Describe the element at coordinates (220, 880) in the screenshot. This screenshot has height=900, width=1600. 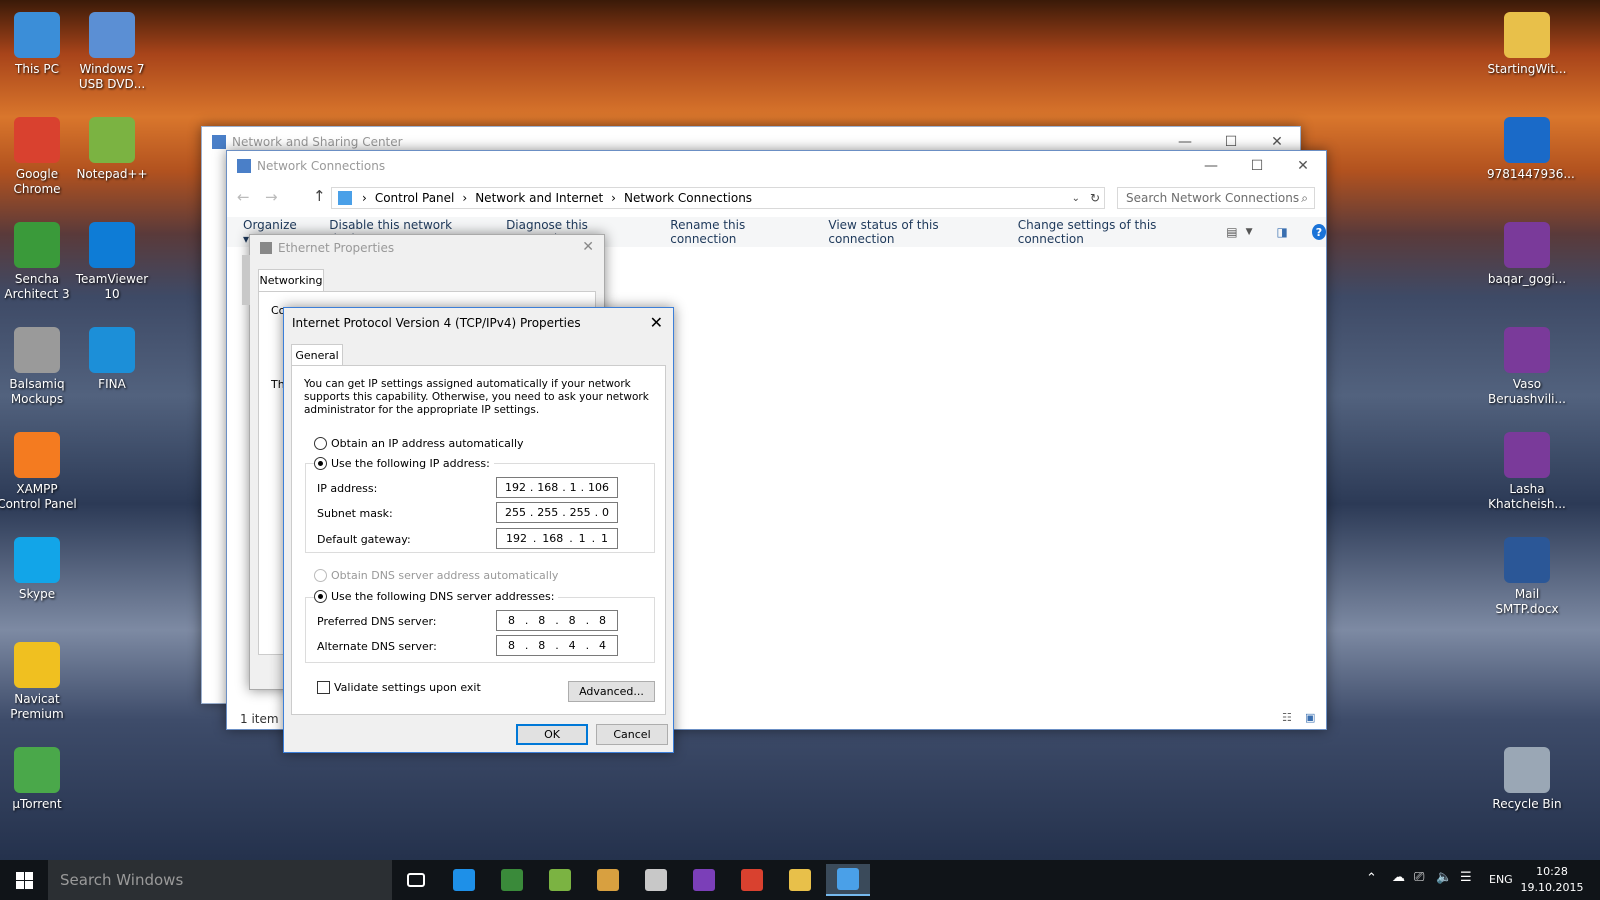
I see `taskbar-search-box: Search Windows` at that location.